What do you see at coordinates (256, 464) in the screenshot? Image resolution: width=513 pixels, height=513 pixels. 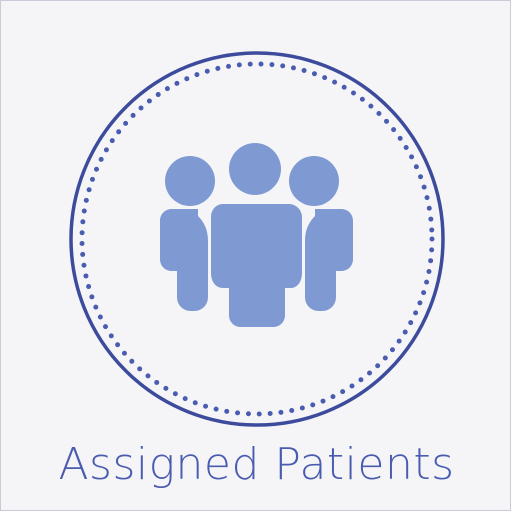 I see `tile-label: Assigned Patients` at bounding box center [256, 464].